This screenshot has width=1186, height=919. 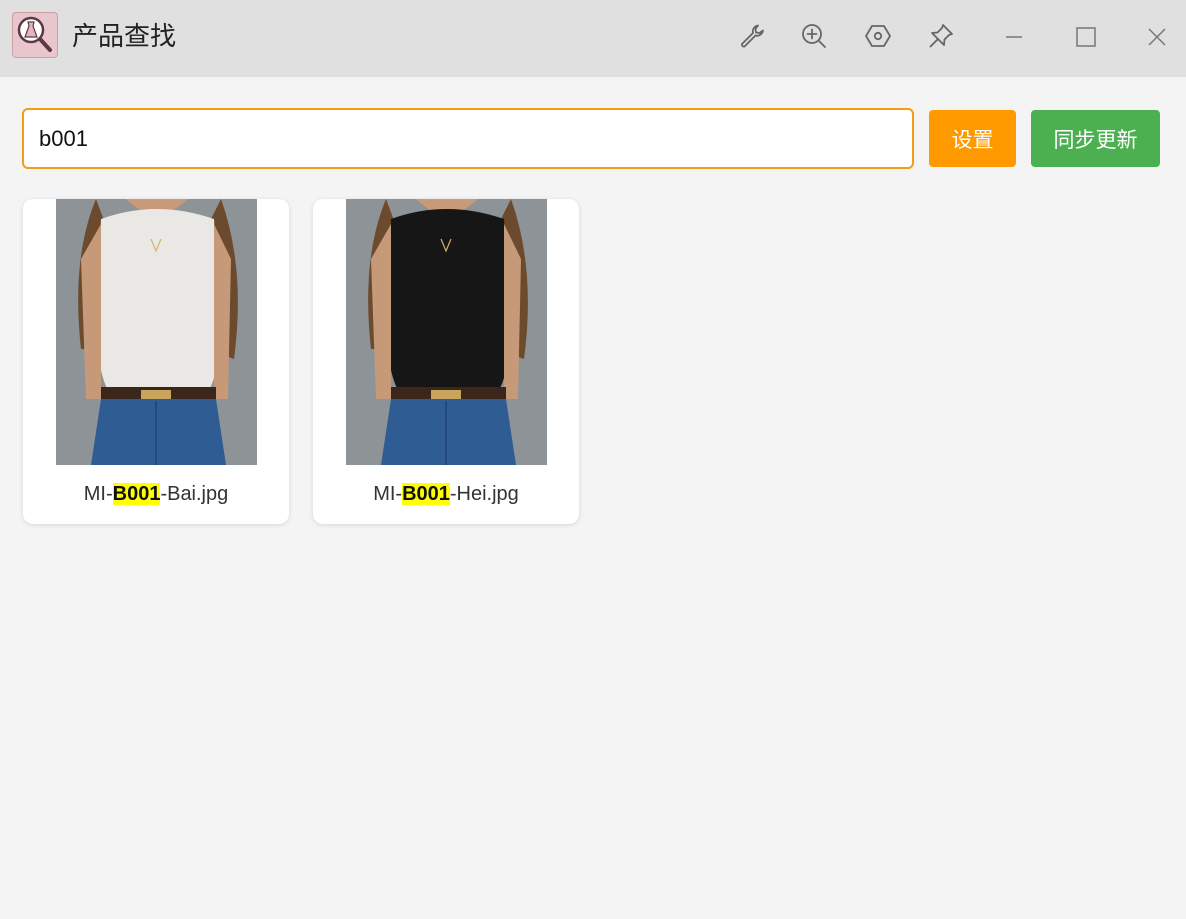 What do you see at coordinates (1013, 36) in the screenshot?
I see `minimize-icon` at bounding box center [1013, 36].